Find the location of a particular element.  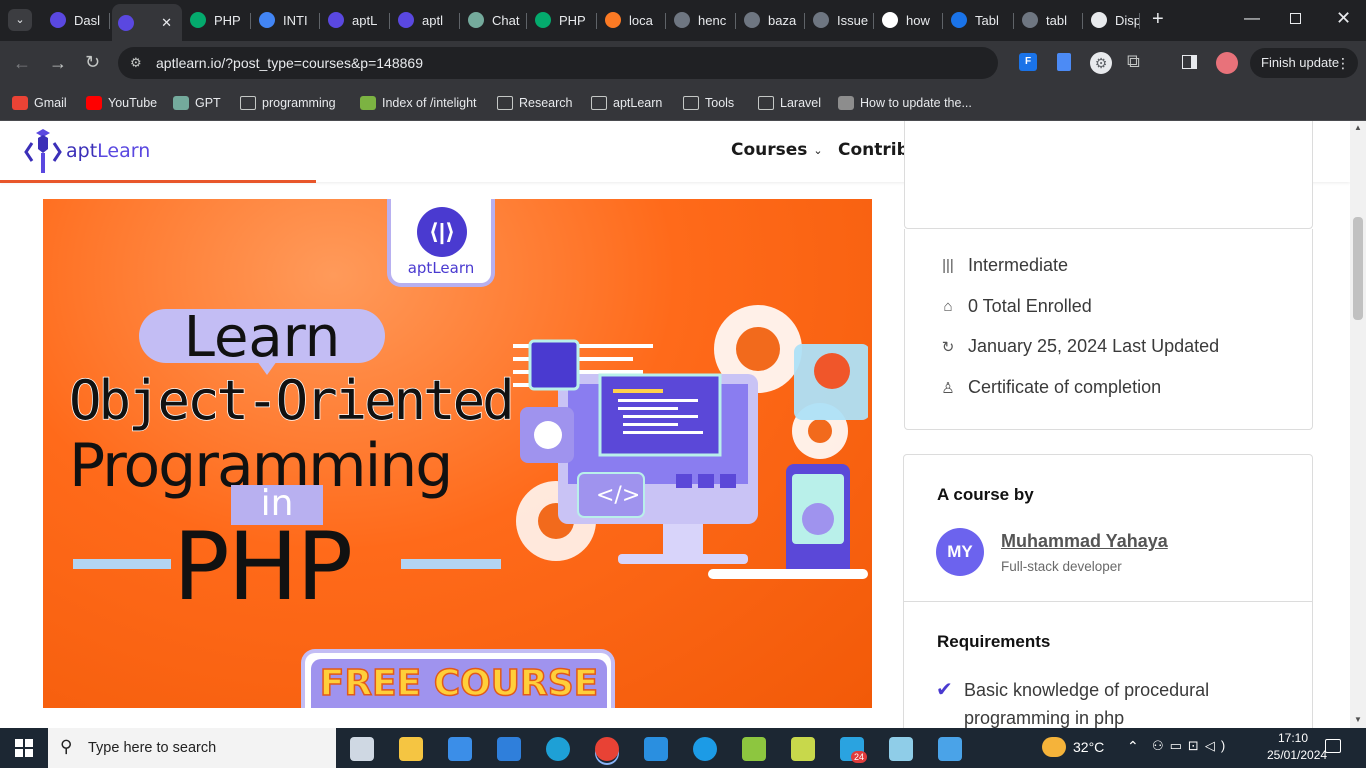

logo-wordmark: aptLearn is located at coordinates (108, 151).